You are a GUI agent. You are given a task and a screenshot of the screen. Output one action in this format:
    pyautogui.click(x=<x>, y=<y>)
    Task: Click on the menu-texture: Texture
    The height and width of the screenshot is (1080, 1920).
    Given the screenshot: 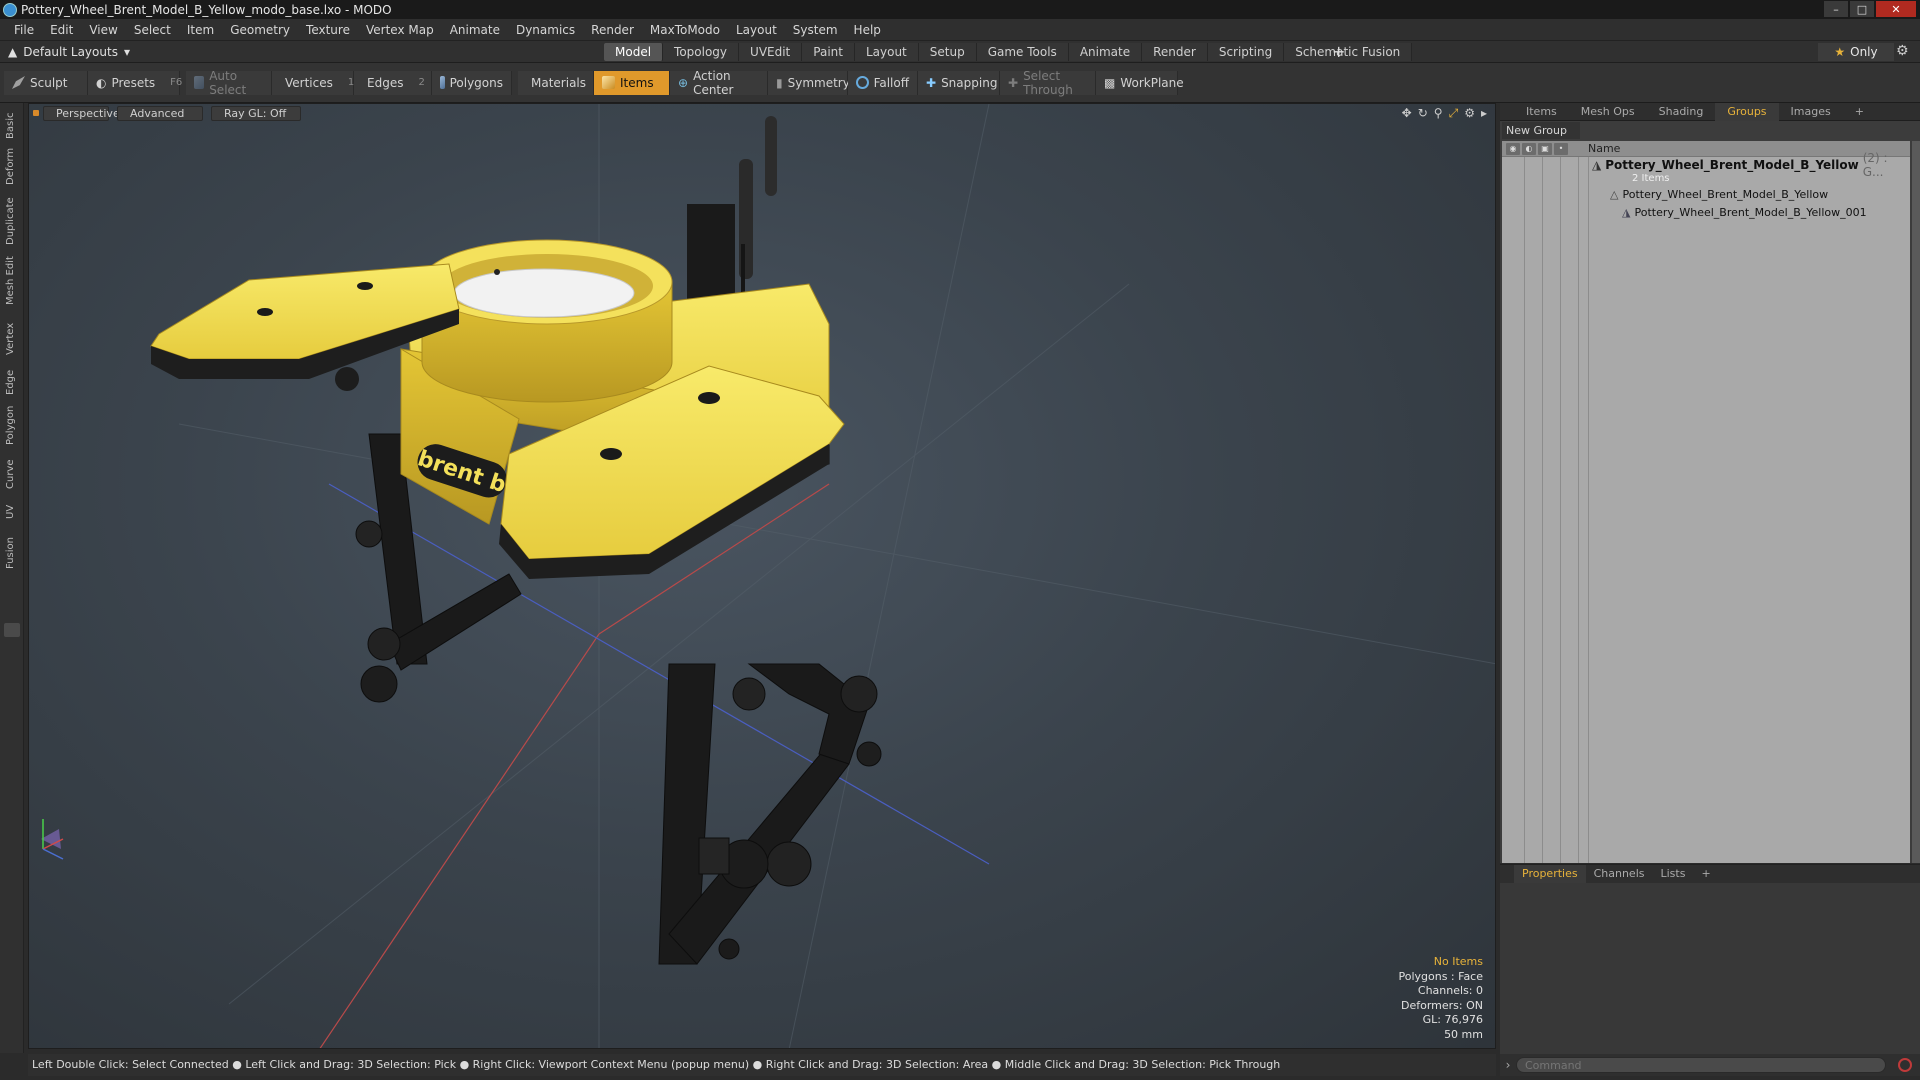 What is the action you would take?
    pyautogui.click(x=328, y=30)
    